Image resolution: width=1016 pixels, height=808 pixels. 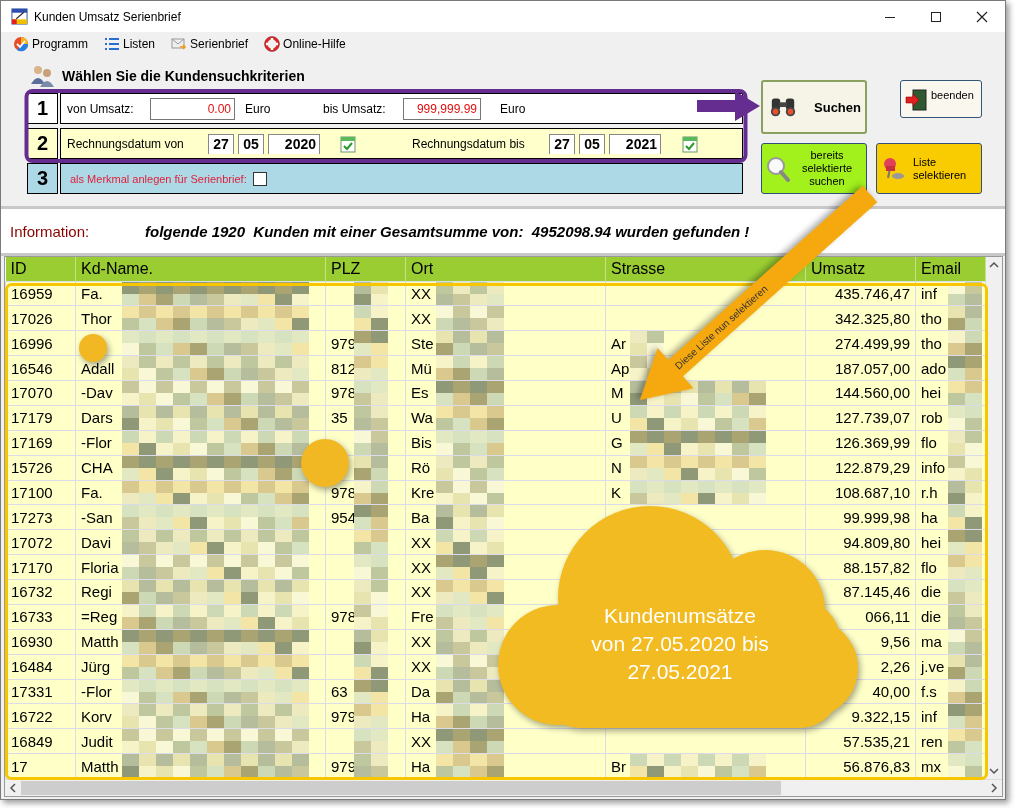 I want to click on column-header: ID, so click(x=40, y=269).